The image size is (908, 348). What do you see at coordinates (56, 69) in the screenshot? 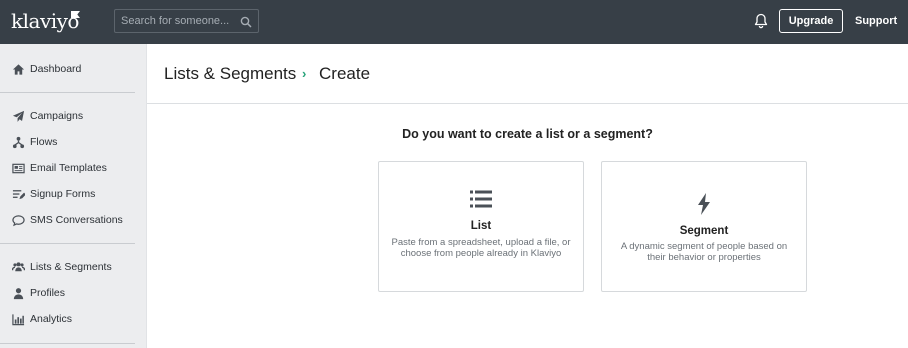
I see `sidebar-item-label: Dashboard` at bounding box center [56, 69].